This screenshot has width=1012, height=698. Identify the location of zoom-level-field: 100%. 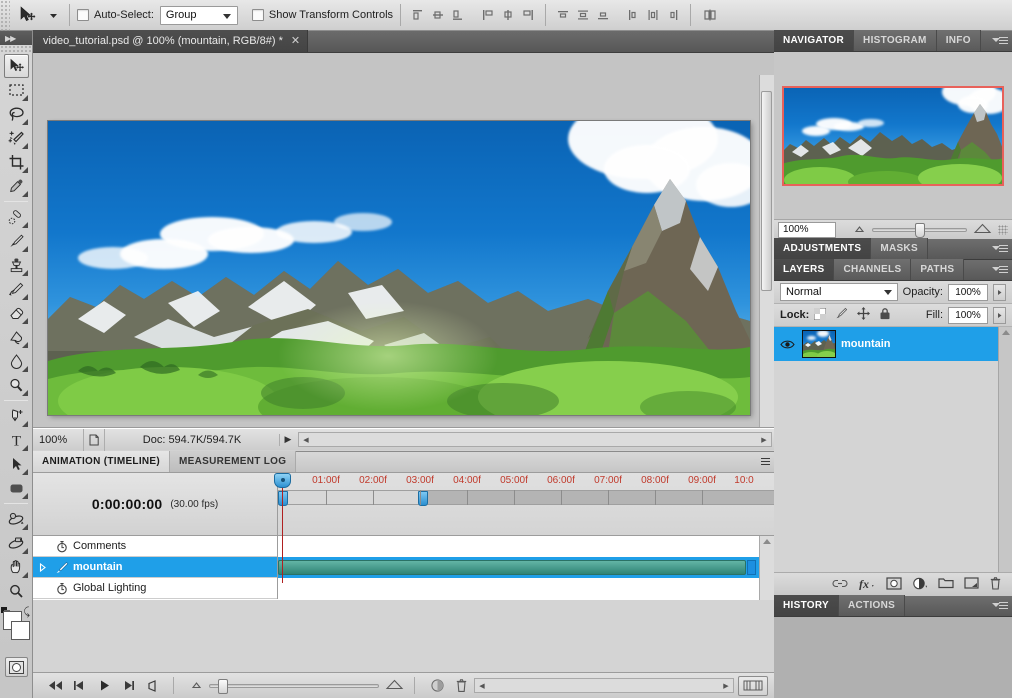
(58, 440).